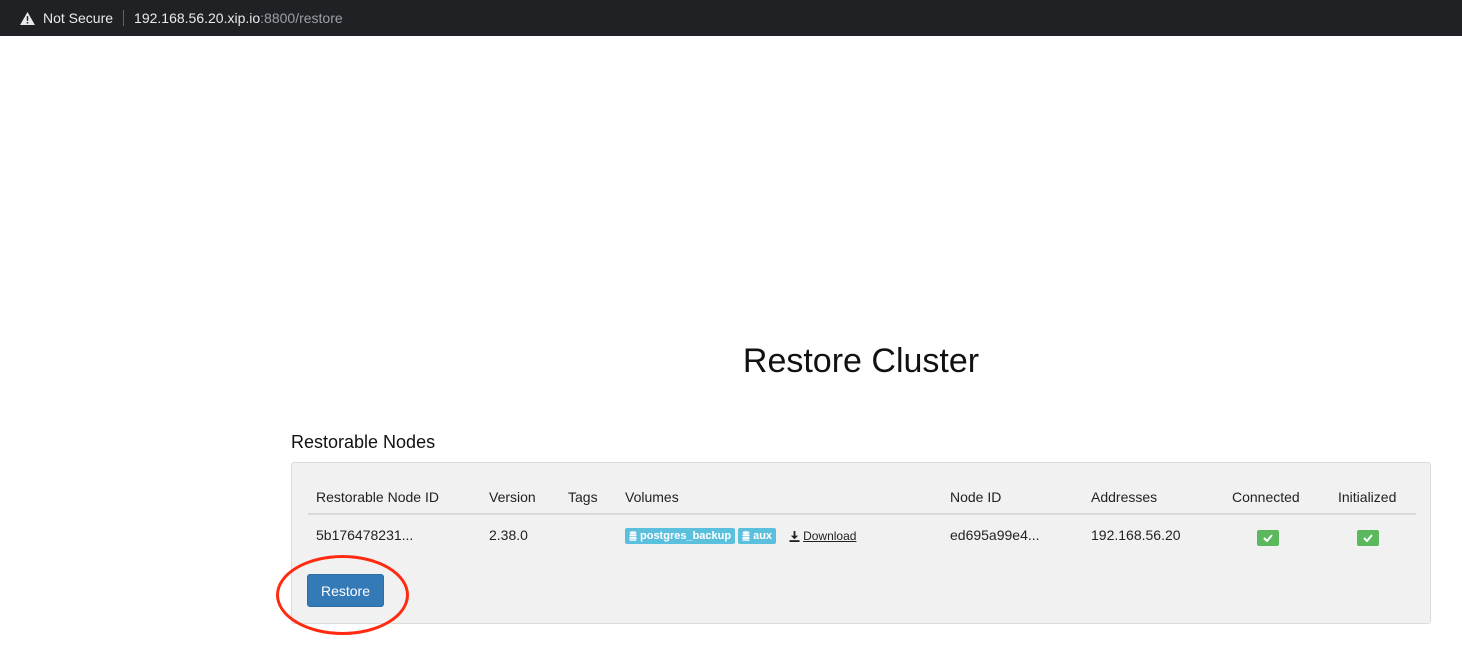 The image size is (1462, 661). What do you see at coordinates (763, 536) in the screenshot?
I see `volume-label: aux` at bounding box center [763, 536].